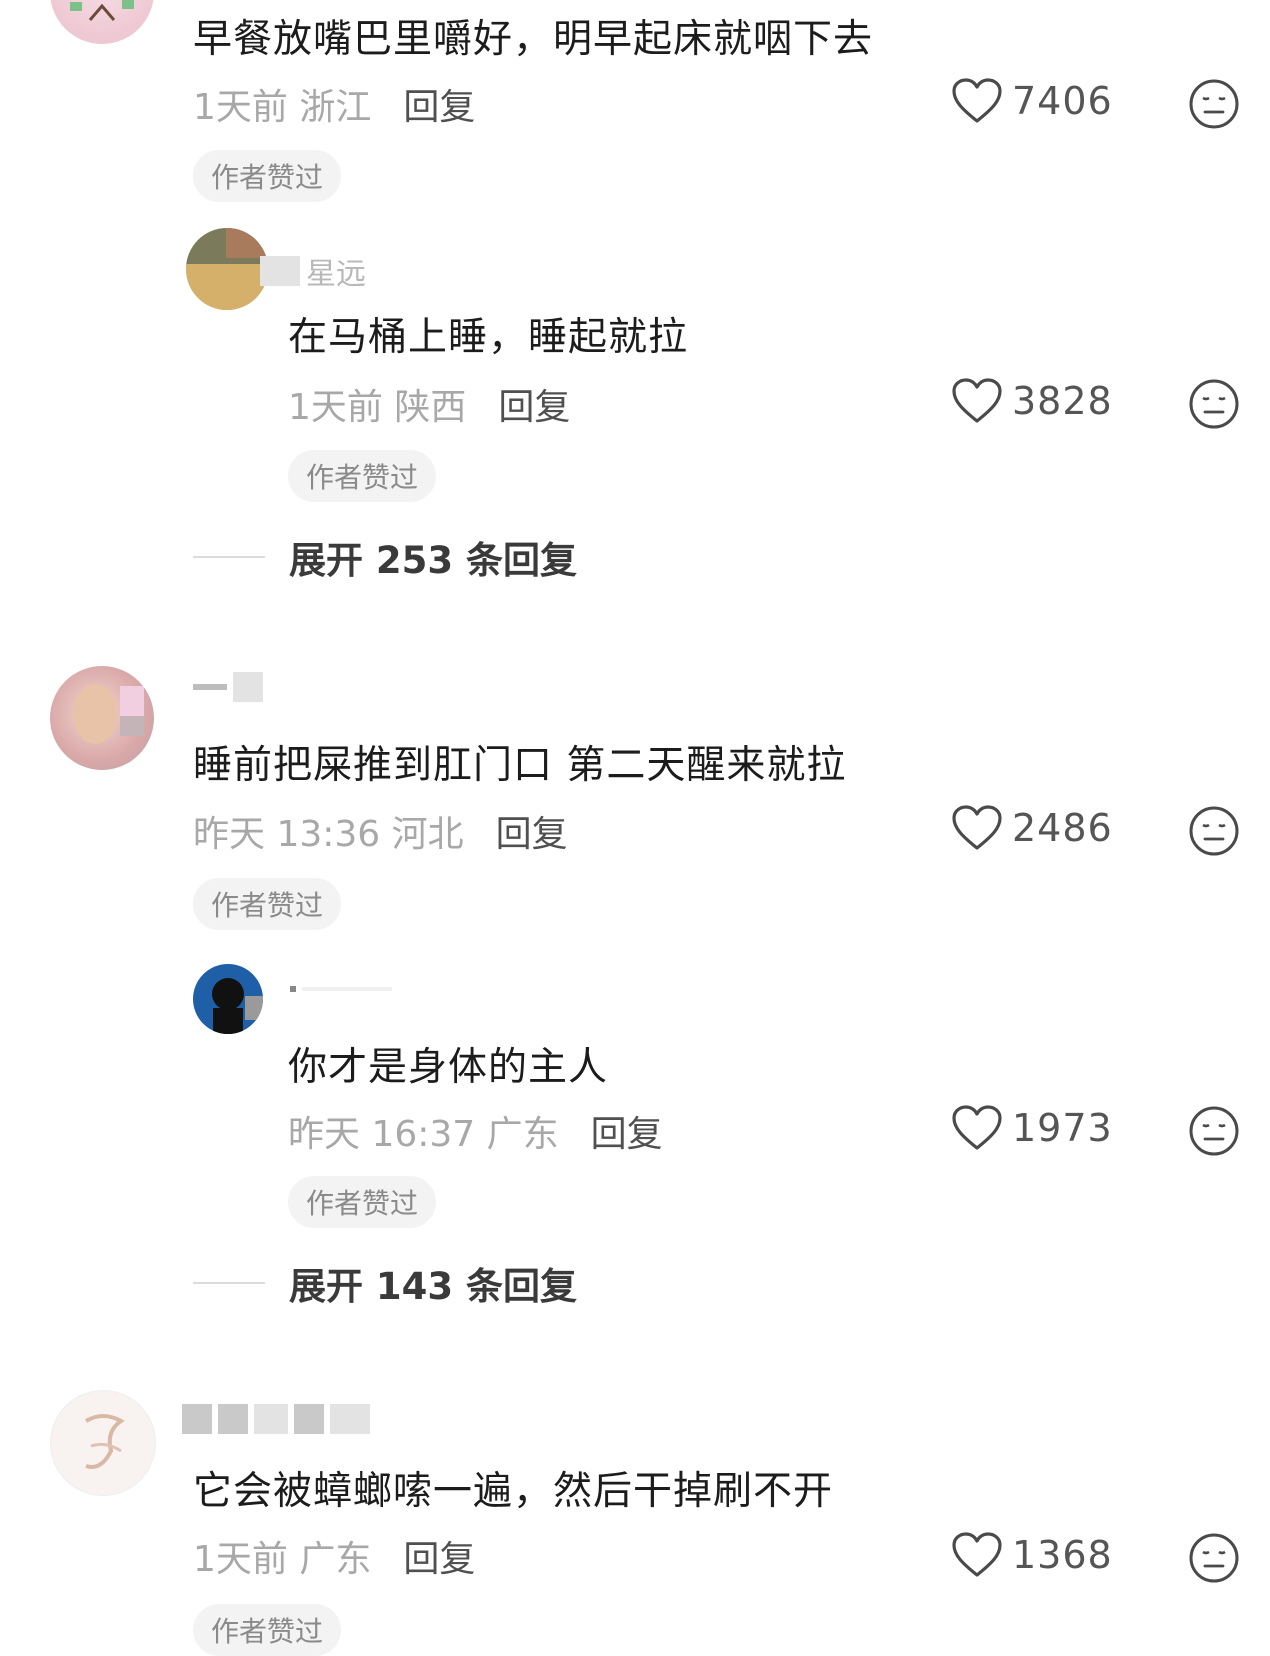  What do you see at coordinates (1062, 401) in the screenshot?
I see `like-count: 3828` at bounding box center [1062, 401].